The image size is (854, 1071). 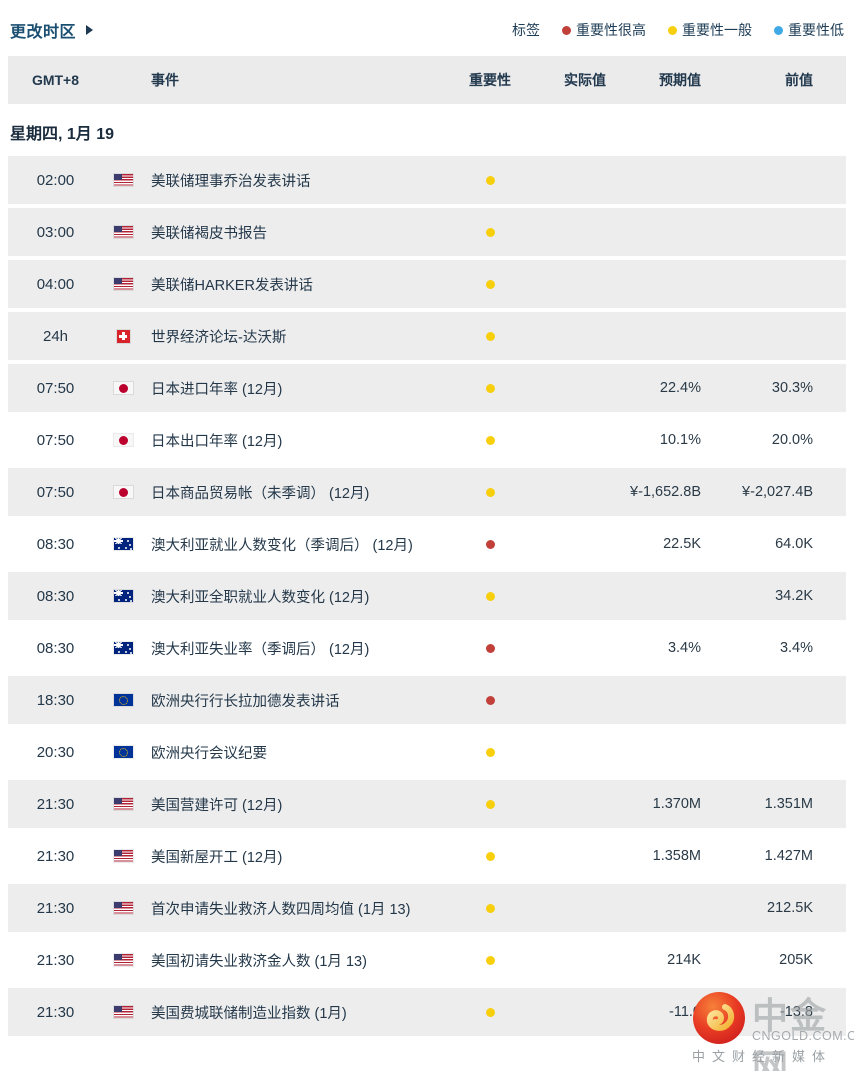 What do you see at coordinates (209, 233) in the screenshot?
I see `event-title: 美联储褐皮书报告` at bounding box center [209, 233].